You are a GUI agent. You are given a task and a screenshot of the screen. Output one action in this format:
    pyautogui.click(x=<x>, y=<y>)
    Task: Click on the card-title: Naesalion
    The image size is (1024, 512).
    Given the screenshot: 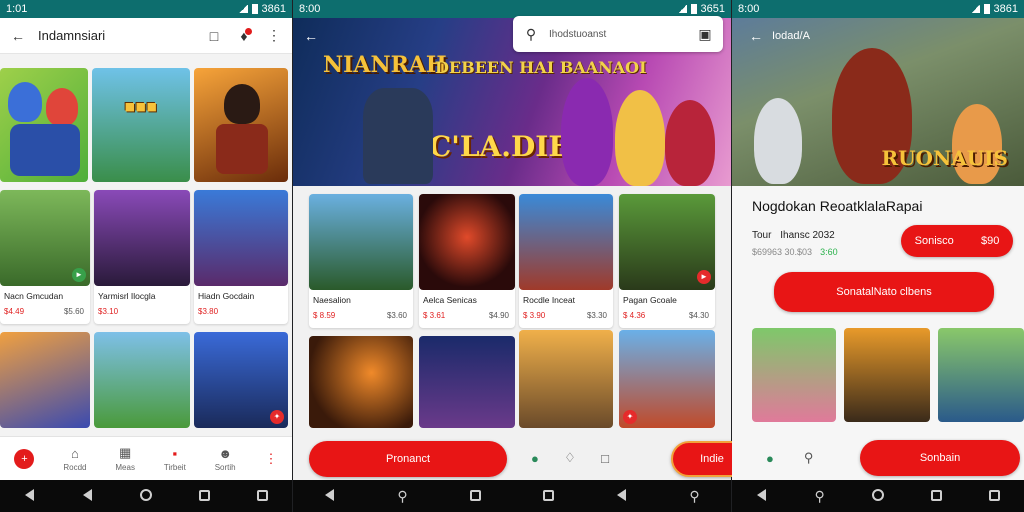 What is the action you would take?
    pyautogui.click(x=332, y=300)
    